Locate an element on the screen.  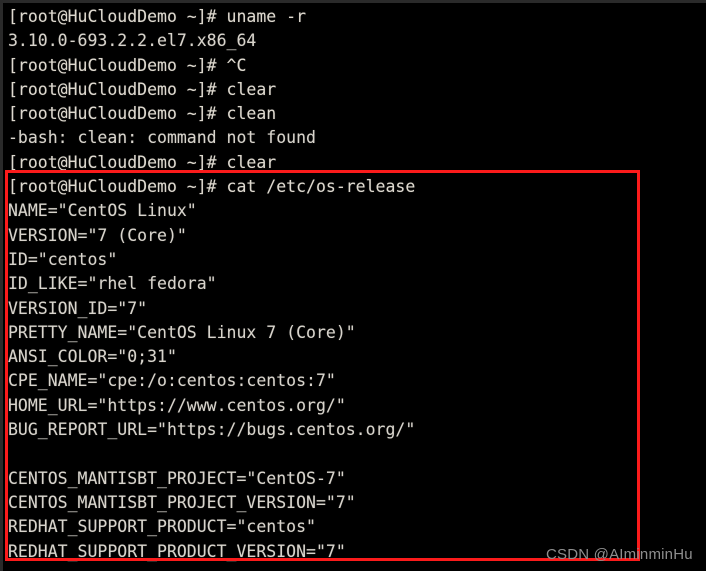
terminal-line: VERSION_ID="7" is located at coordinates (78, 308).